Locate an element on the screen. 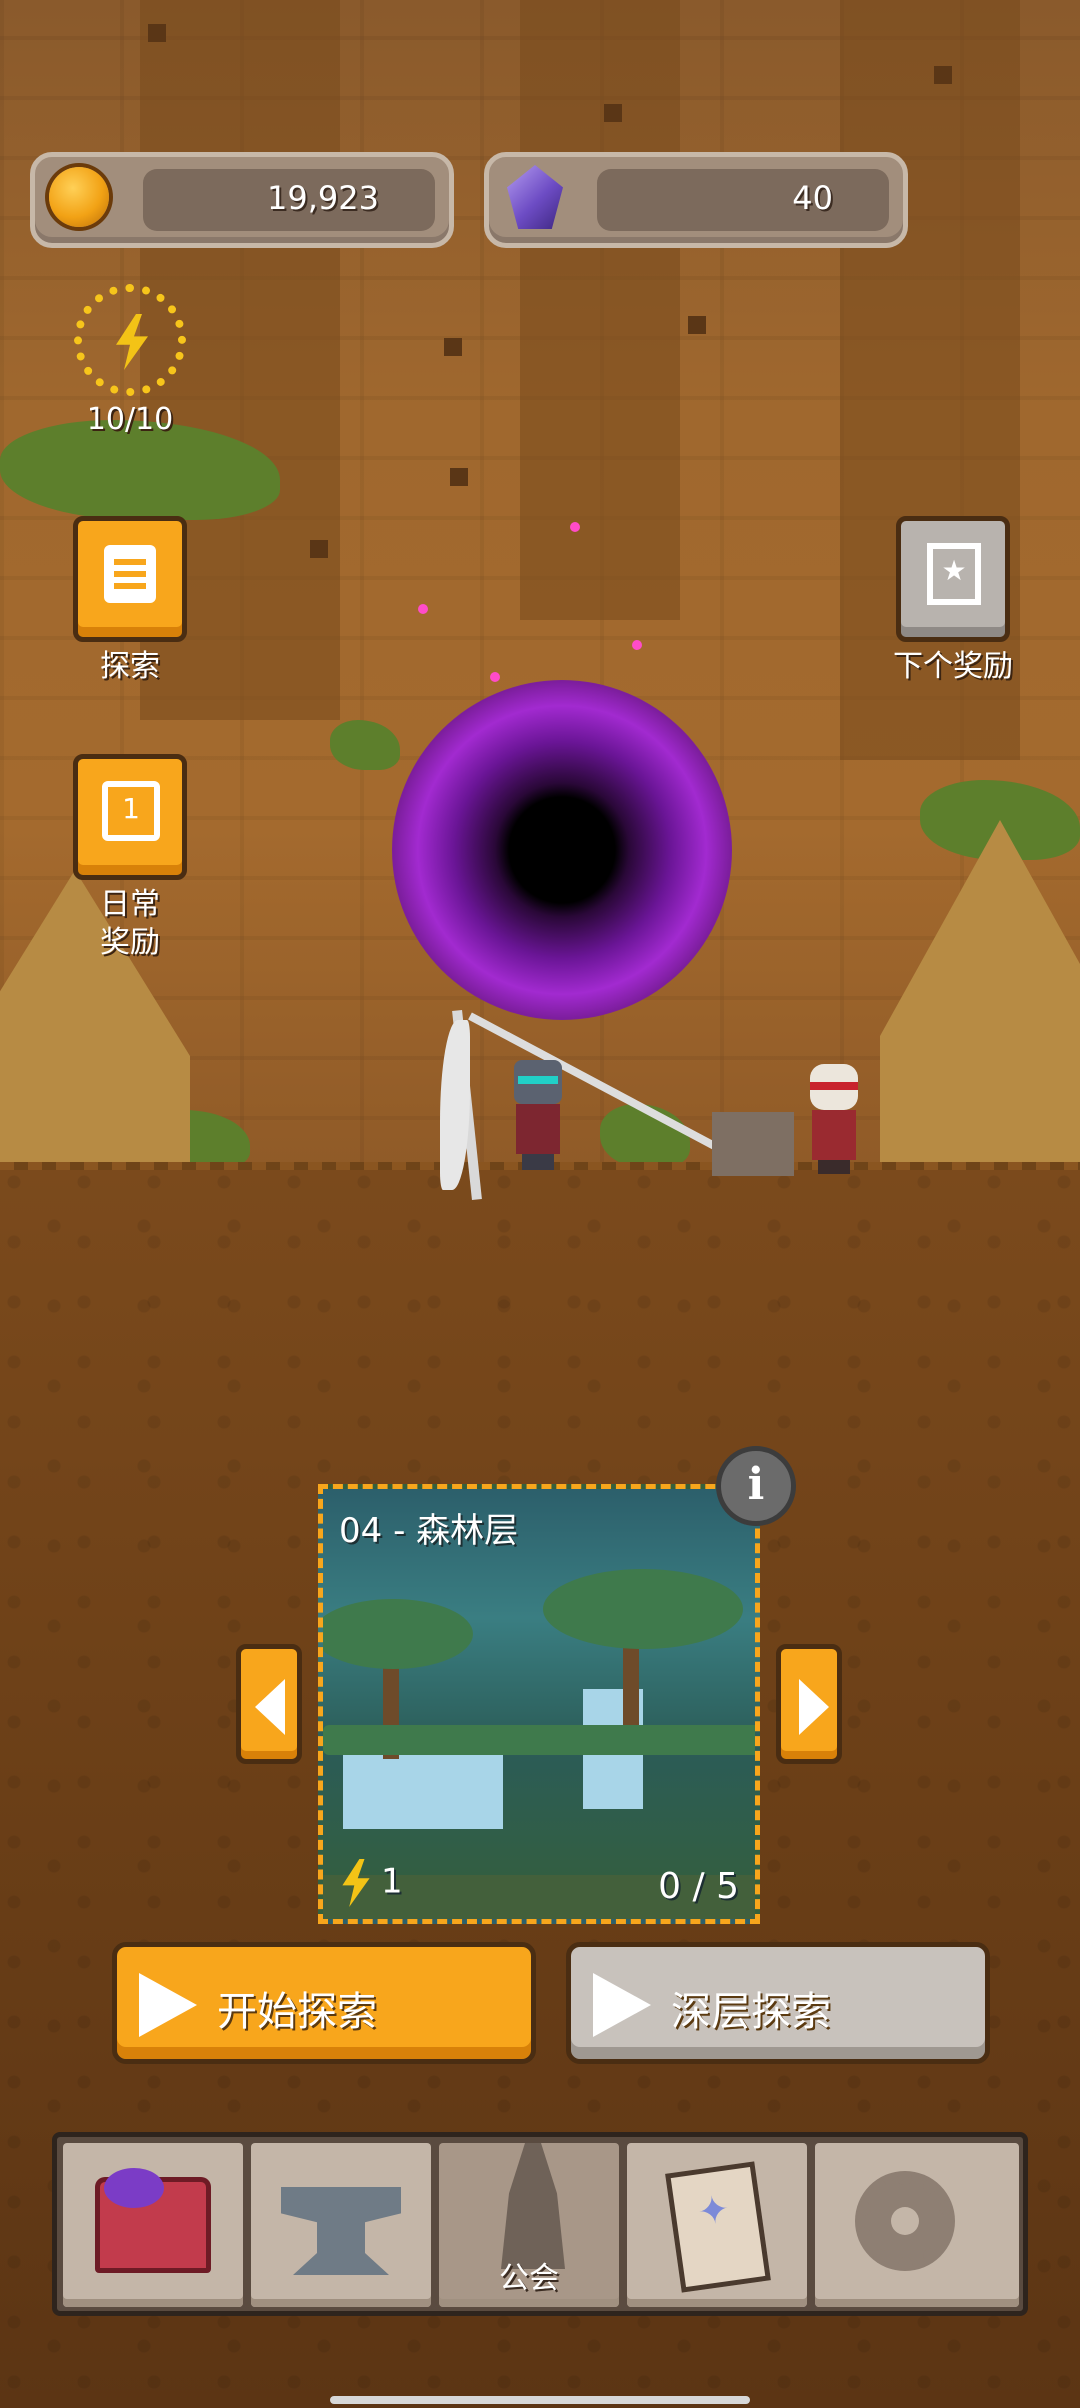 The image size is (1080, 2408). gem-counter: 40 is located at coordinates (696, 200).